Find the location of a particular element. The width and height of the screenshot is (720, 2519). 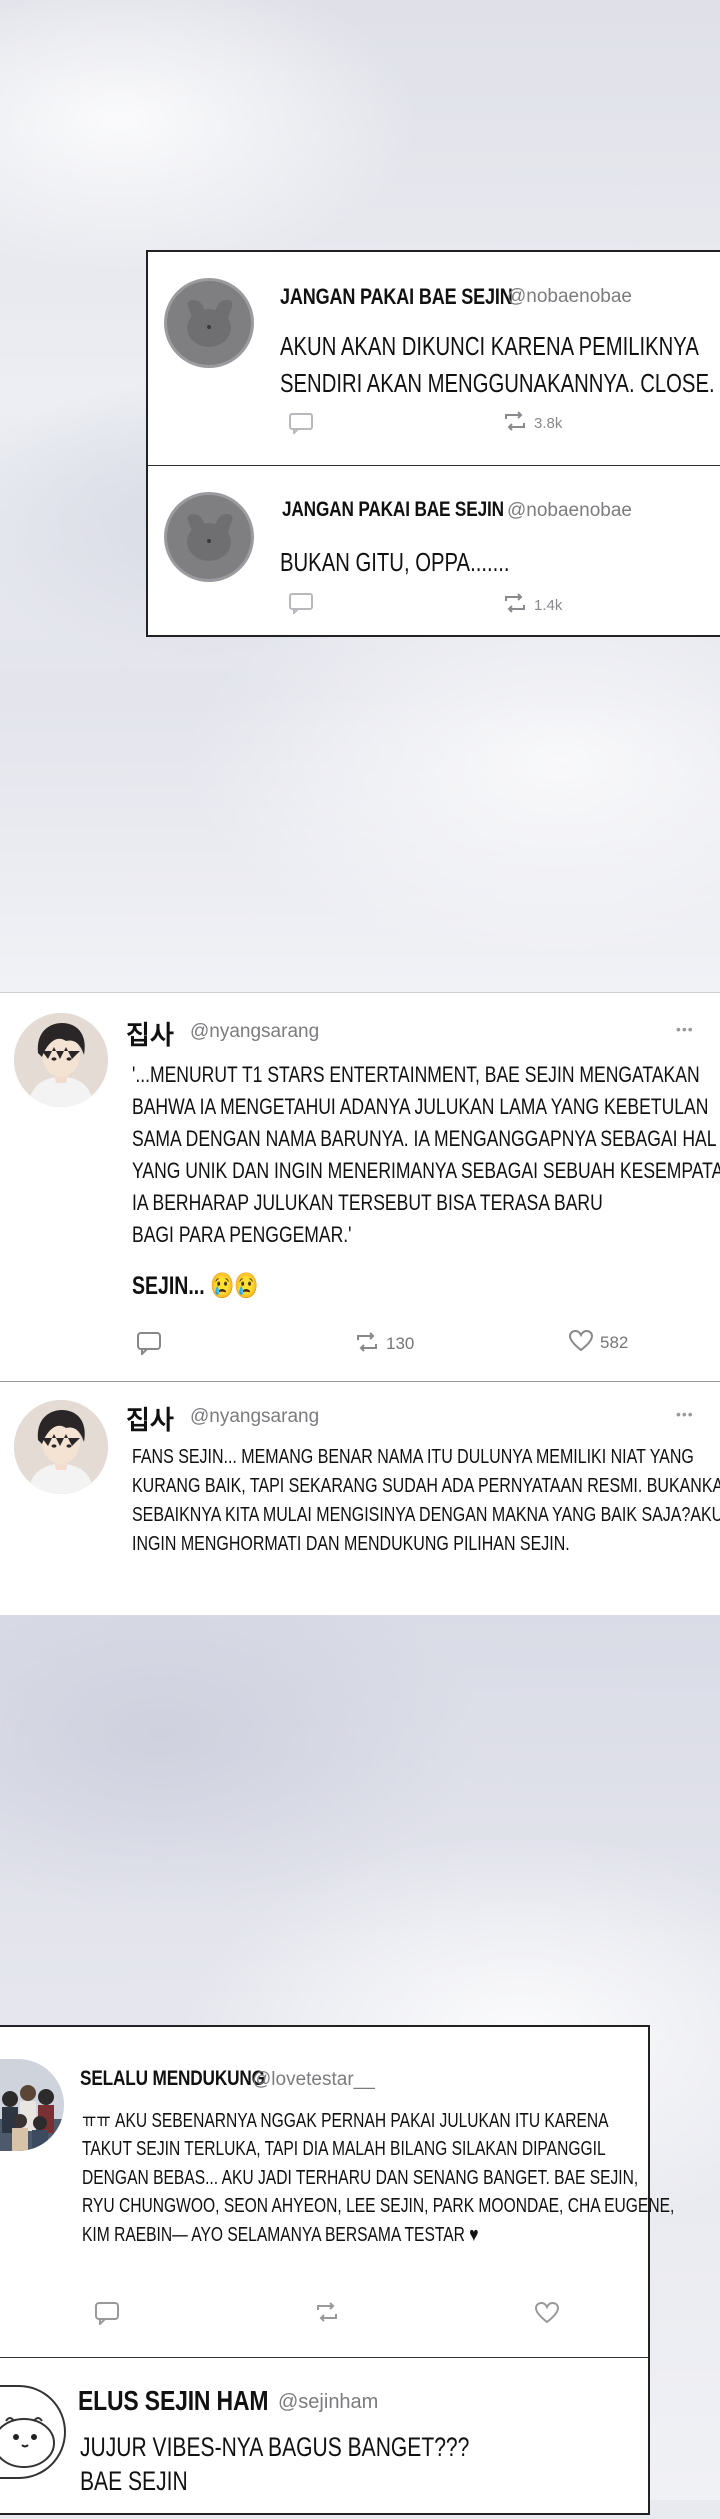

user-handle: @lovetestar__ is located at coordinates (313, 2079).